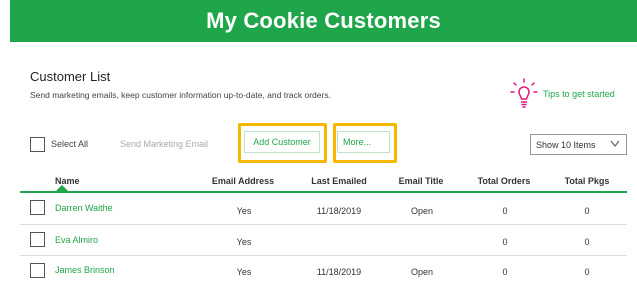  Describe the element at coordinates (339, 181) in the screenshot. I see `column-header-last-emailed: Last Emailed` at that location.